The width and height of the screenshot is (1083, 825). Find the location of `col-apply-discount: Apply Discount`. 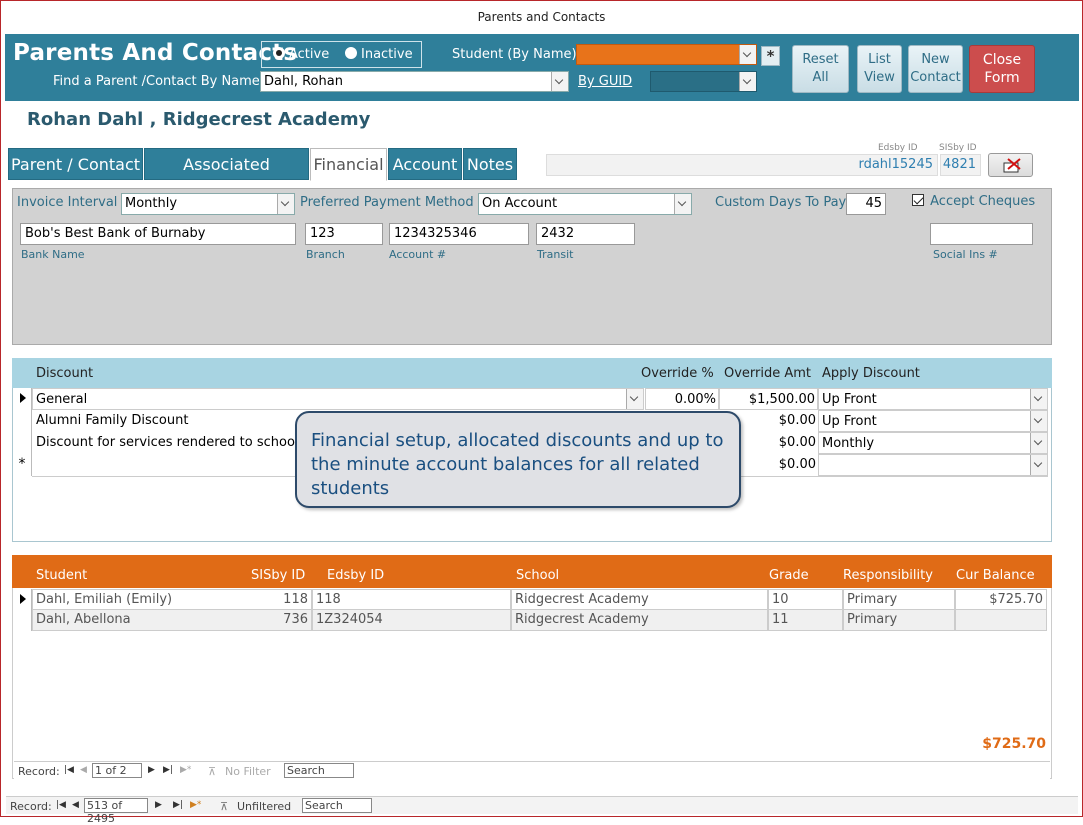

col-apply-discount: Apply Discount is located at coordinates (871, 373).